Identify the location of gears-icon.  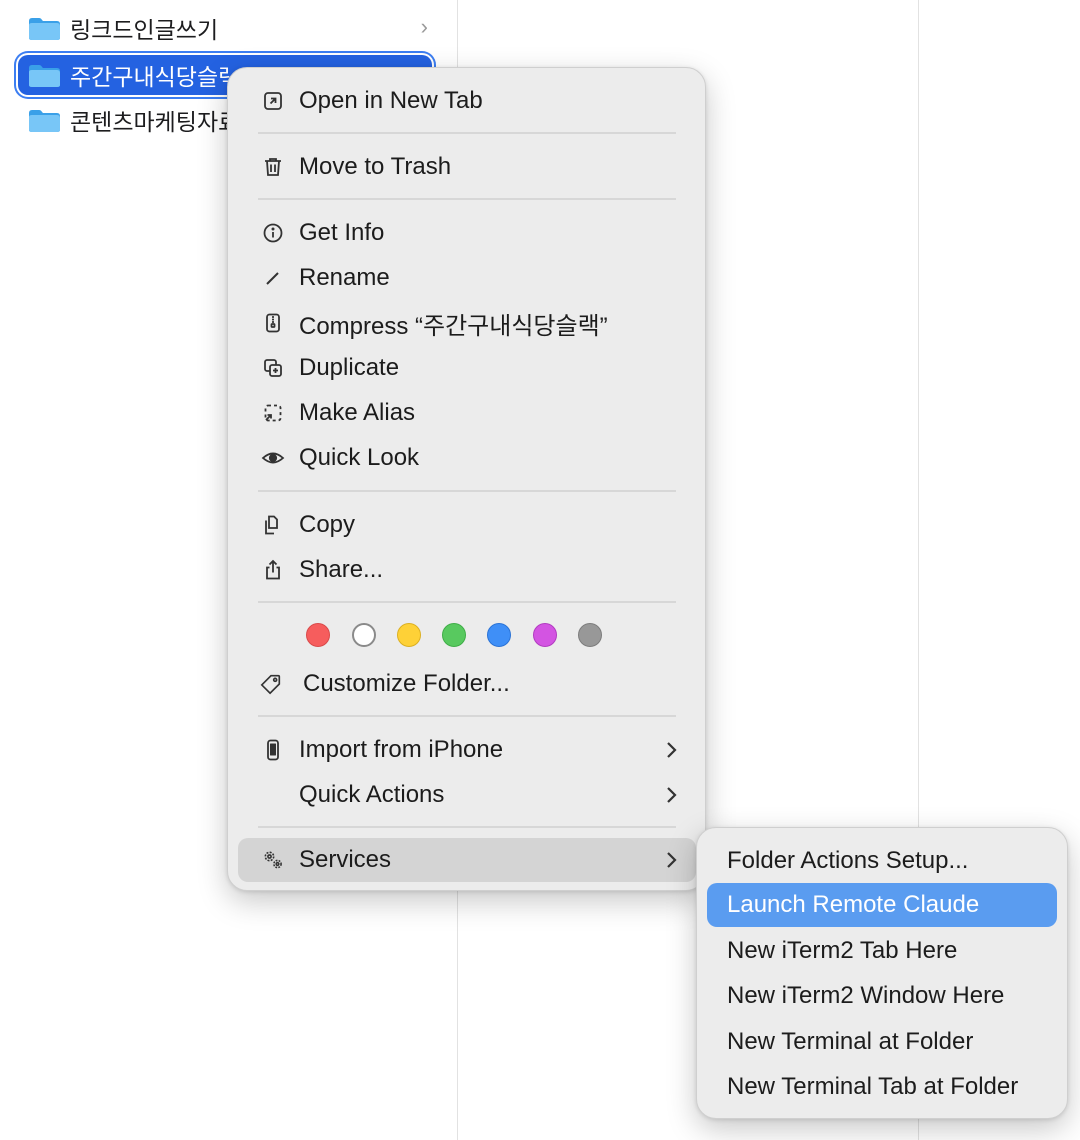
(273, 860).